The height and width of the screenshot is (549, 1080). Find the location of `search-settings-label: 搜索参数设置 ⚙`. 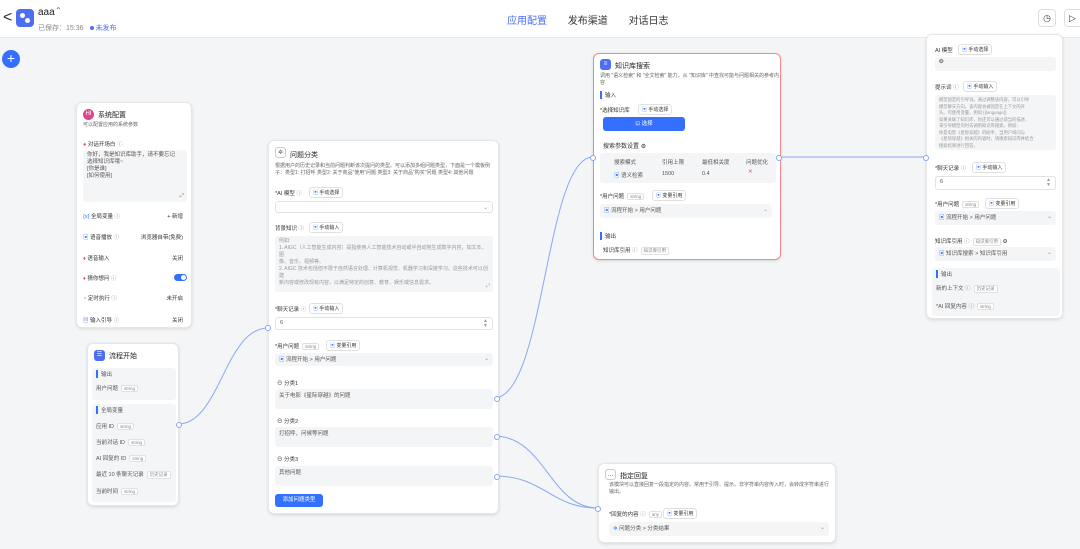

search-settings-label: 搜索参数设置 ⚙ is located at coordinates (624, 145).